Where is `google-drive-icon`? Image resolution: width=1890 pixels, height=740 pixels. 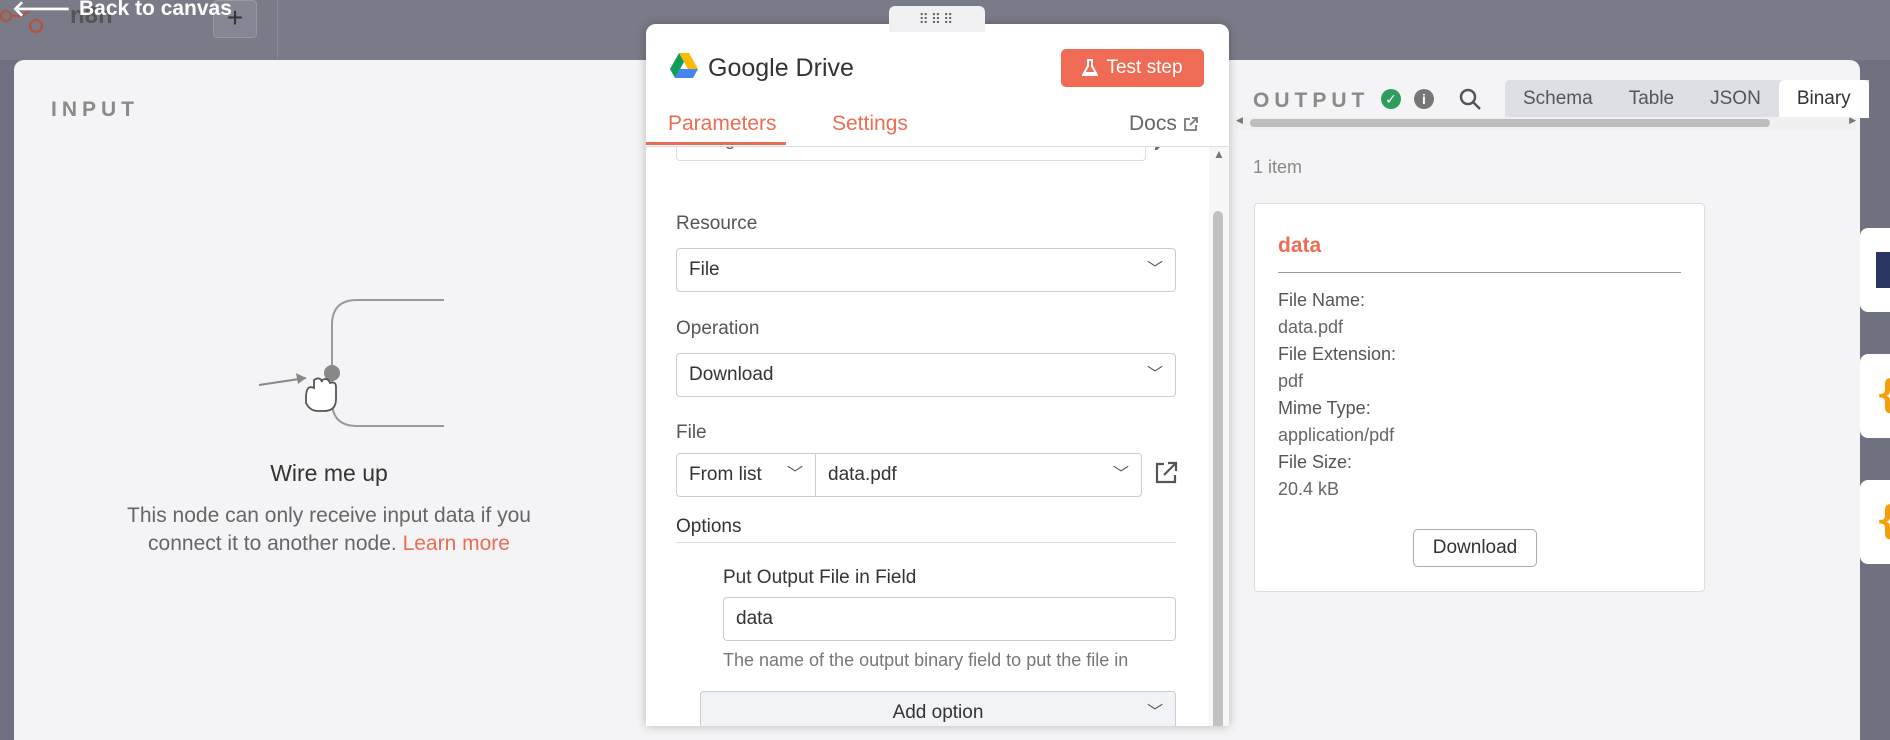
google-drive-icon is located at coordinates (684, 65).